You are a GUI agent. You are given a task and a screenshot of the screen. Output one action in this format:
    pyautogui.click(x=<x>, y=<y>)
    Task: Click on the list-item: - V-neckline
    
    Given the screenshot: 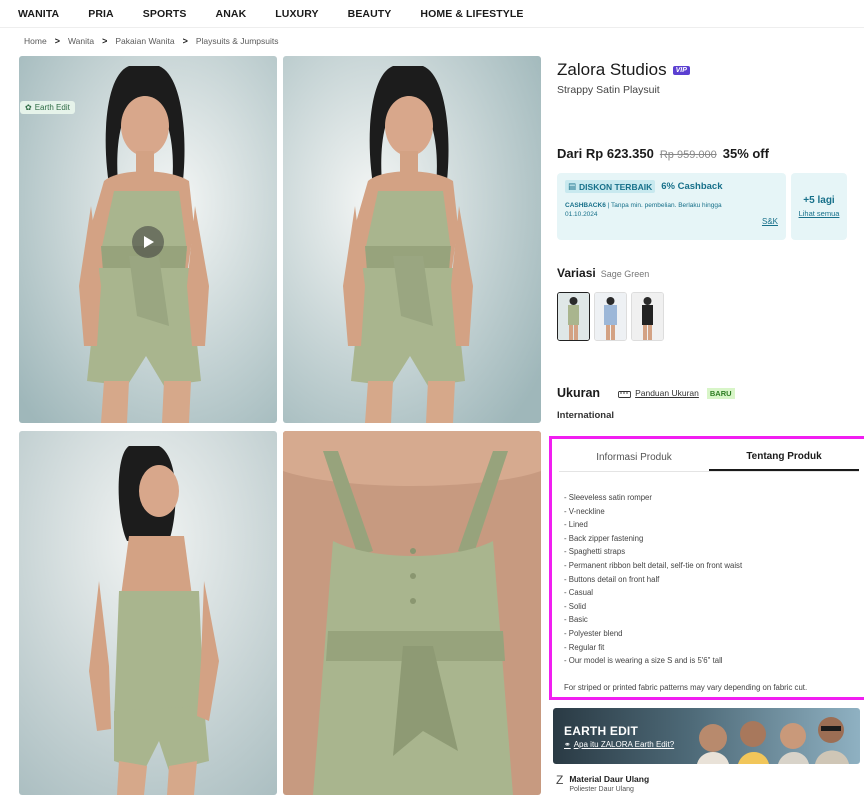 What is the action you would take?
    pyautogui.click(x=584, y=511)
    